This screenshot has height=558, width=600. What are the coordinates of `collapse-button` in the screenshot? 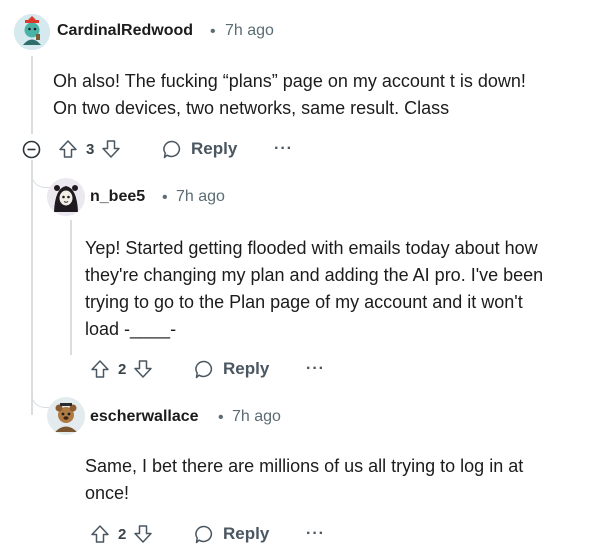 It's located at (31, 149).